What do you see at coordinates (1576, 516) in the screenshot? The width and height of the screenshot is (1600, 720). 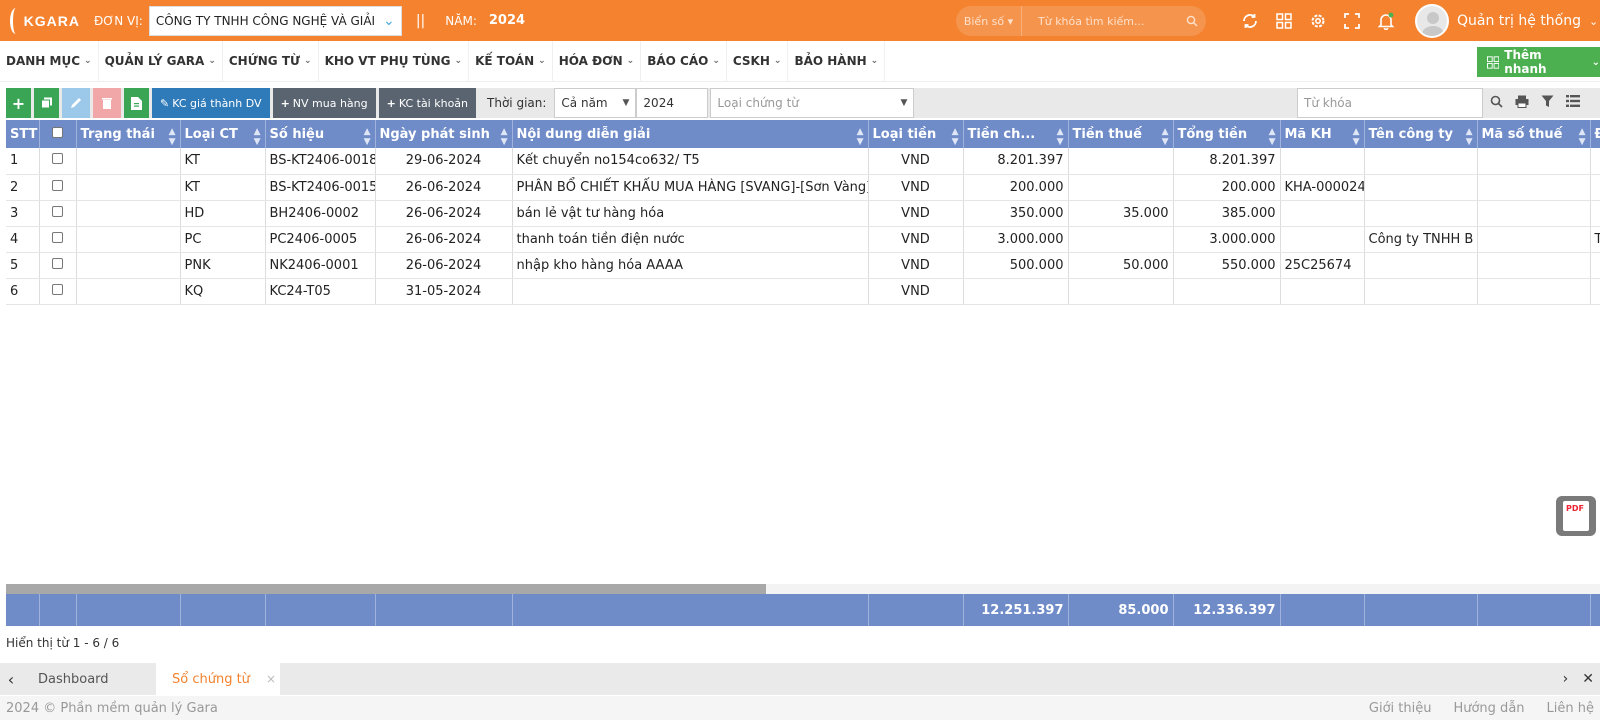 I see `pdf-export-button: PDF` at bounding box center [1576, 516].